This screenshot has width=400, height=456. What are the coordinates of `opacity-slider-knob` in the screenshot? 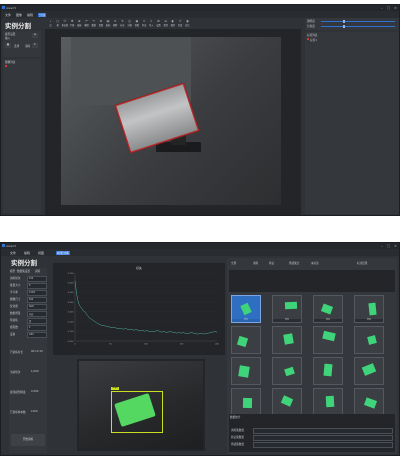 It's located at (344, 21).